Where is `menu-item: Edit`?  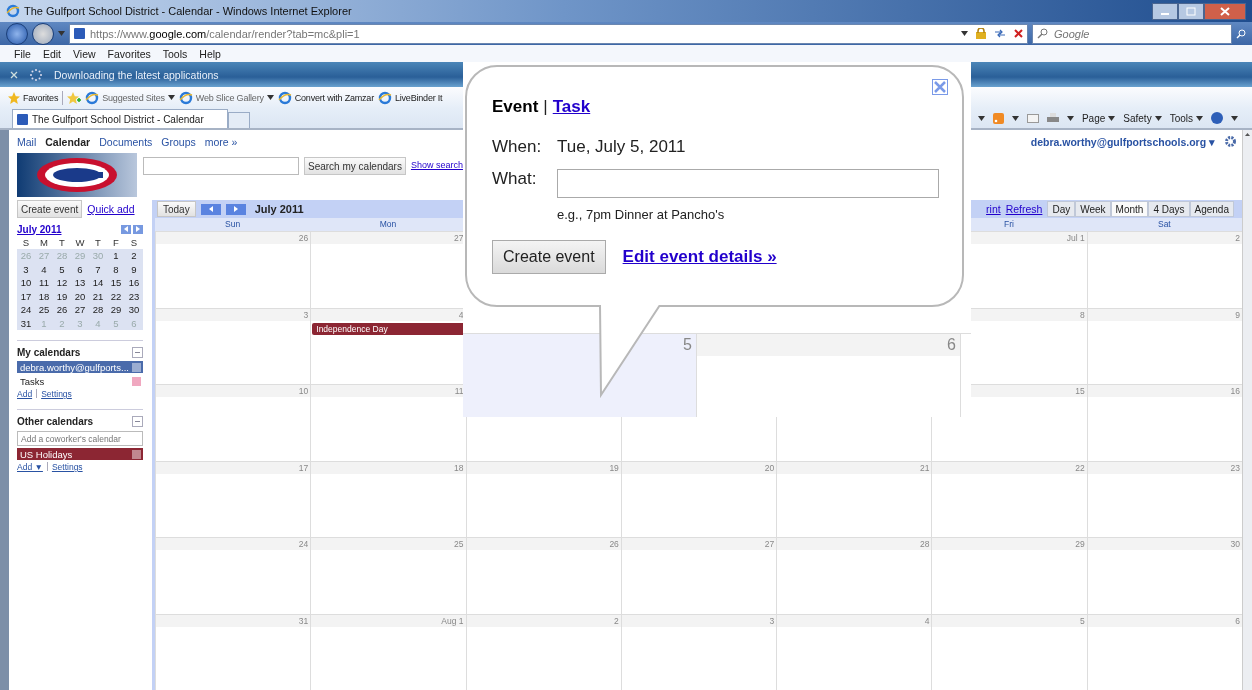
menu-item: Edit is located at coordinates (51, 53).